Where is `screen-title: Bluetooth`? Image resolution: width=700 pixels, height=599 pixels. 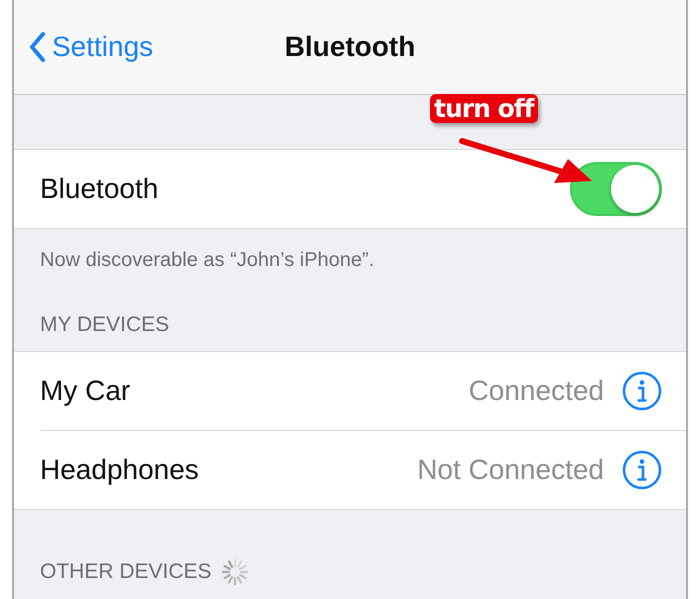 screen-title: Bluetooth is located at coordinates (350, 47).